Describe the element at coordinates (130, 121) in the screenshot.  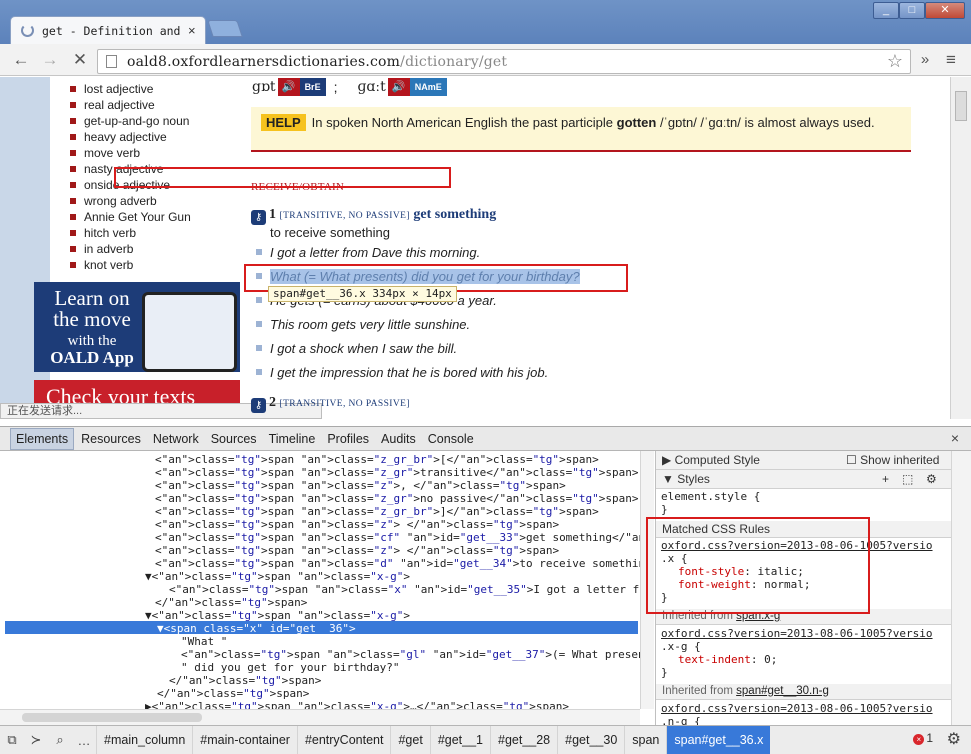
I see `sidebar-word-link: get-up-and-go noun` at that location.